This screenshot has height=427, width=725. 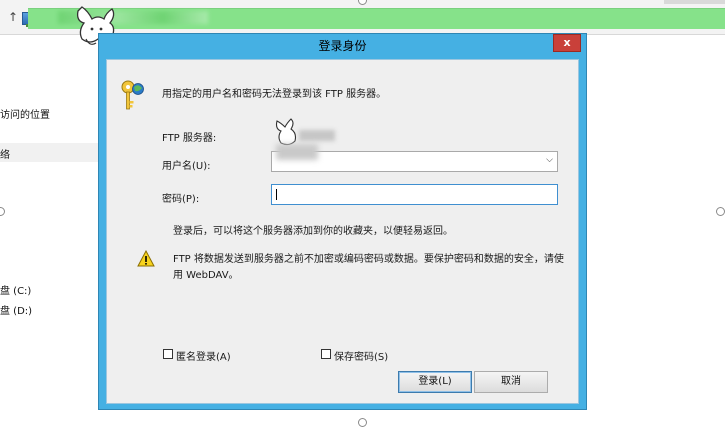 I want to click on server-value-redacted, so click(x=317, y=135).